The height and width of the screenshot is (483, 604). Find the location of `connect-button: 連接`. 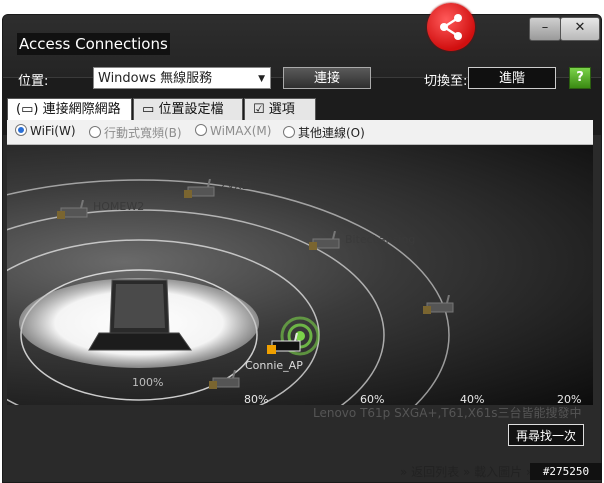

connect-button: 連接 is located at coordinates (327, 78).